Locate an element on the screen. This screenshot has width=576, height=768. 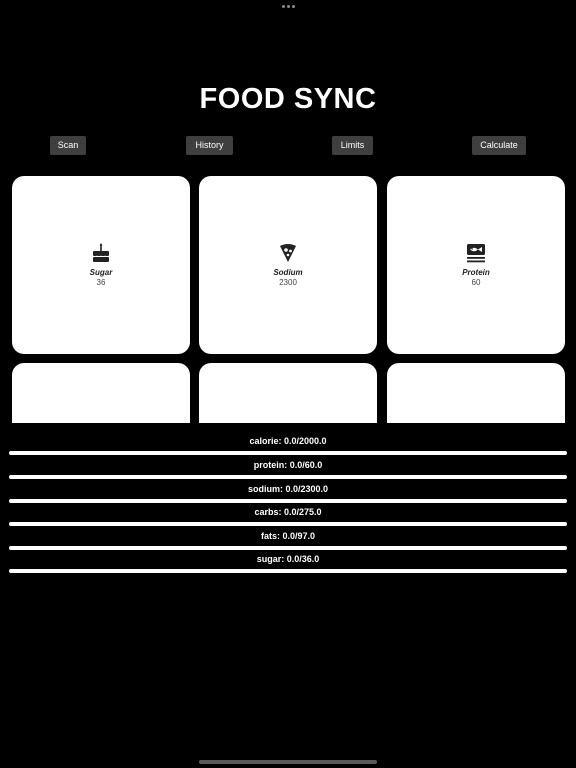
progress-calorie: calorie: 0.0/2000.0 is located at coordinates (288, 445).